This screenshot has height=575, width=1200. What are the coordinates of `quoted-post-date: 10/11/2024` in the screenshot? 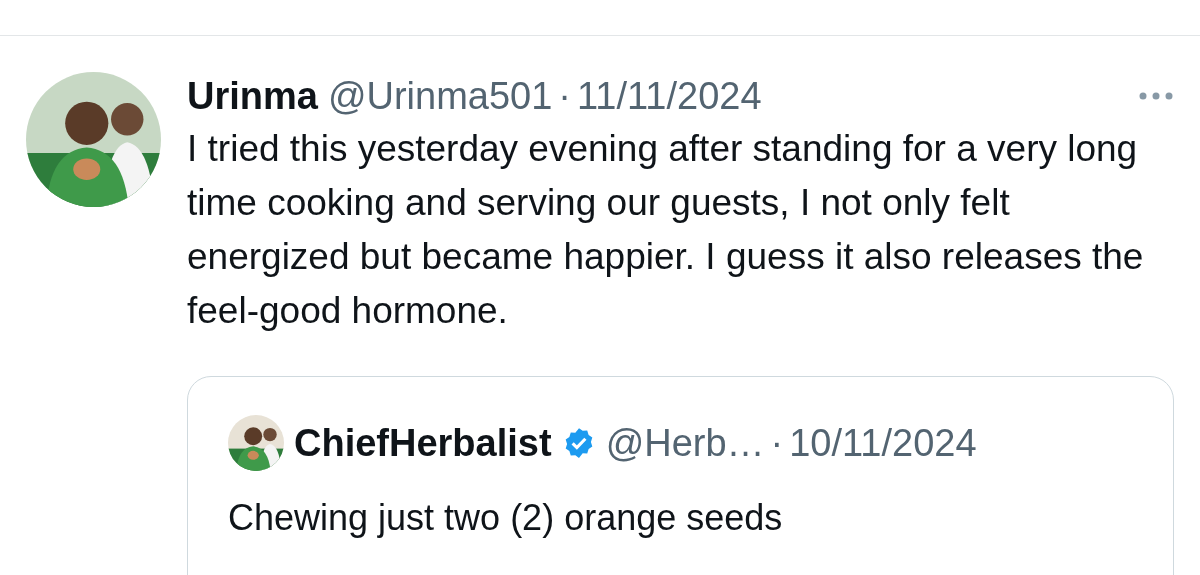 It's located at (883, 443).